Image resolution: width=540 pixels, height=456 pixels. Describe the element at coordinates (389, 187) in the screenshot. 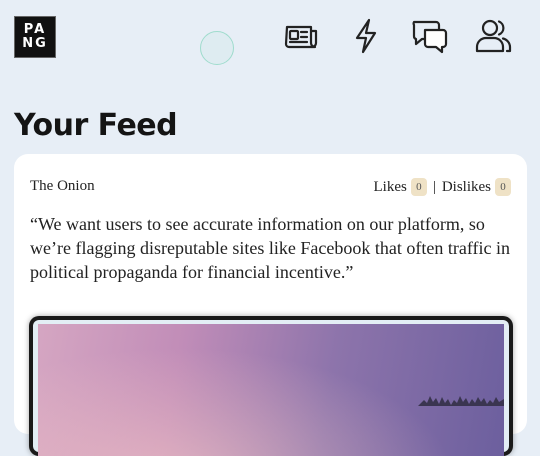

I see `likes-label: Likes` at that location.